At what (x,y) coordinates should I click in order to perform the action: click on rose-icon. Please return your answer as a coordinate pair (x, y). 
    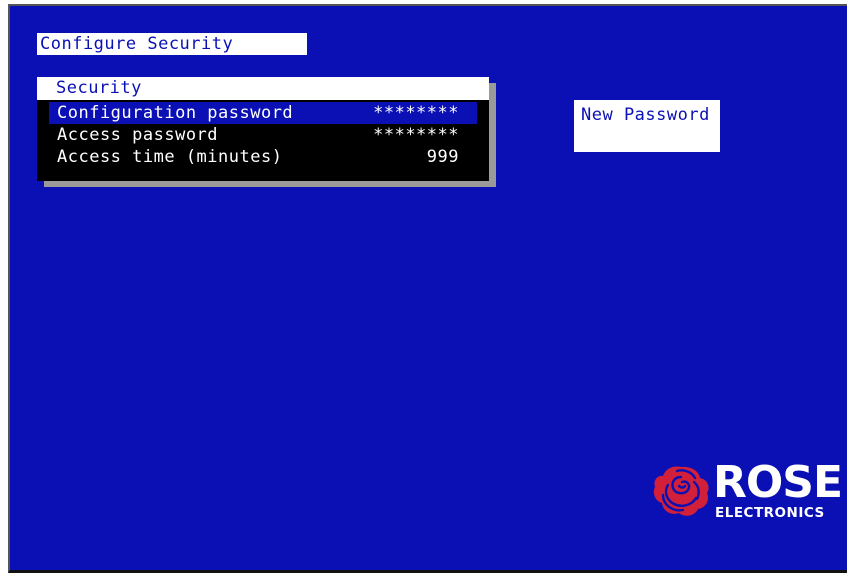
    Looking at the image, I should click on (681, 491).